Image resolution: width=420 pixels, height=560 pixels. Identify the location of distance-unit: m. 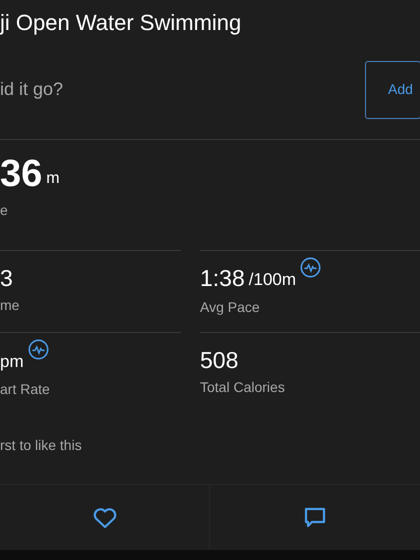
(53, 179).